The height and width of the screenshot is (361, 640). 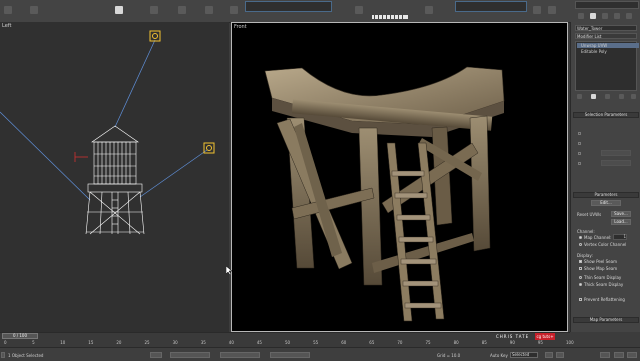 What do you see at coordinates (545, 336) in the screenshot?
I see `watermark-logo: cg tuts+` at bounding box center [545, 336].